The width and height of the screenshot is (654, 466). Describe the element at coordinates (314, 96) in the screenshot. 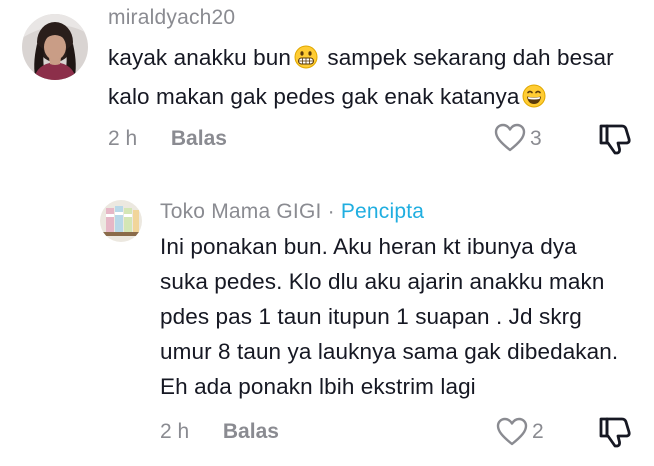

I see `comment-text-part: kalo makan gak pedes gak enak katanya` at that location.